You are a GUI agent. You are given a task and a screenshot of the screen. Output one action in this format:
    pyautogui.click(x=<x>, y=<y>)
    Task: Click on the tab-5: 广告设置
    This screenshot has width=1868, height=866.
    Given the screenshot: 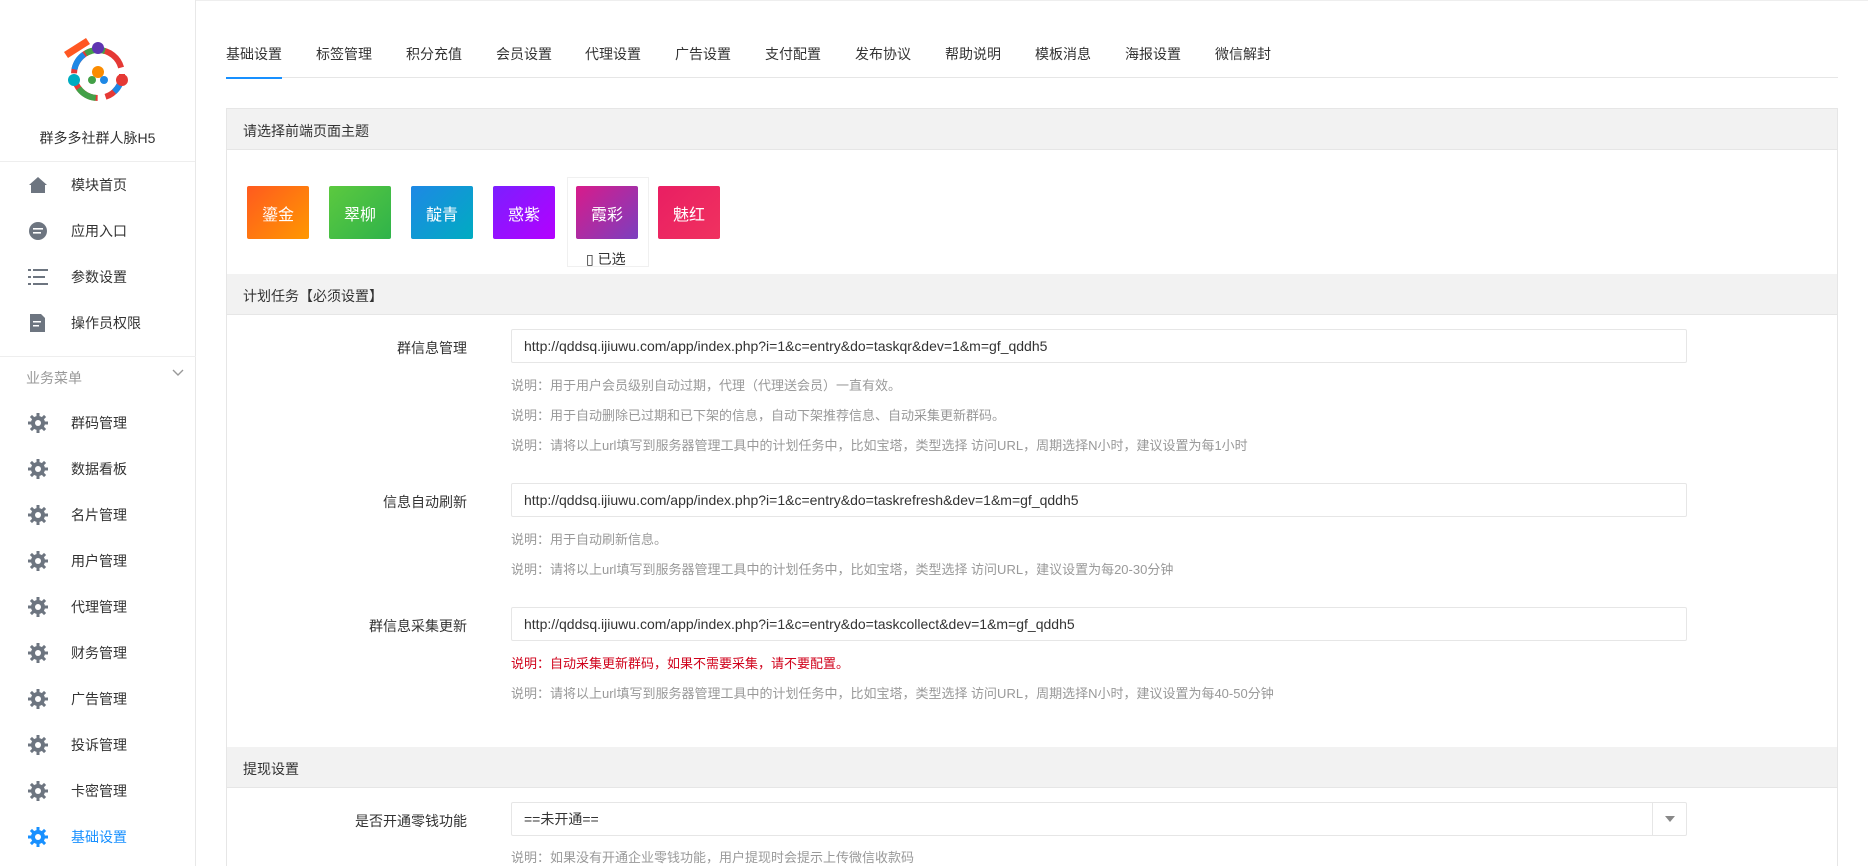 What is the action you would take?
    pyautogui.click(x=703, y=61)
    